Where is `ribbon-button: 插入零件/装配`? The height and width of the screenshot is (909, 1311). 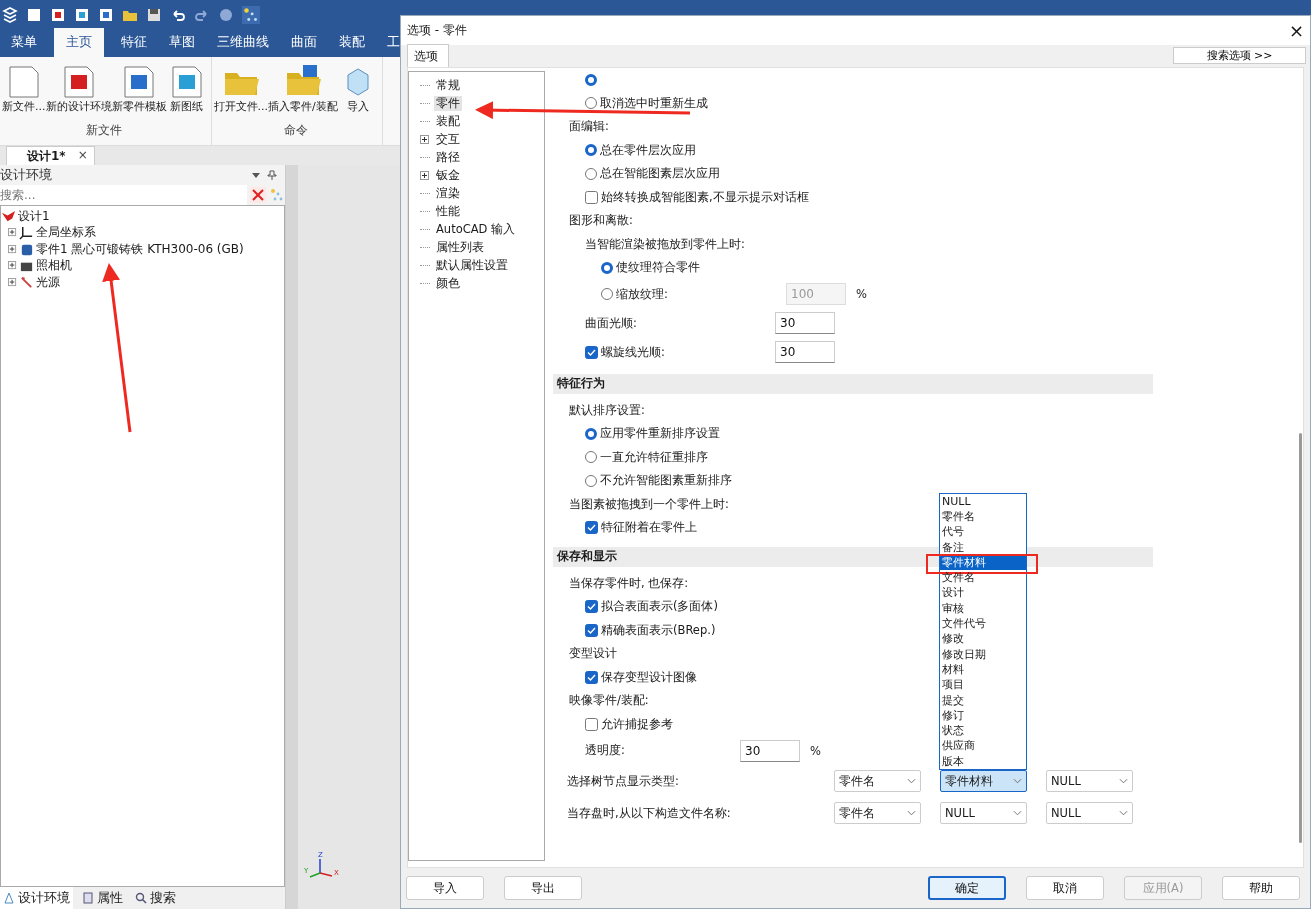 ribbon-button: 插入零件/装配 is located at coordinates (303, 89).